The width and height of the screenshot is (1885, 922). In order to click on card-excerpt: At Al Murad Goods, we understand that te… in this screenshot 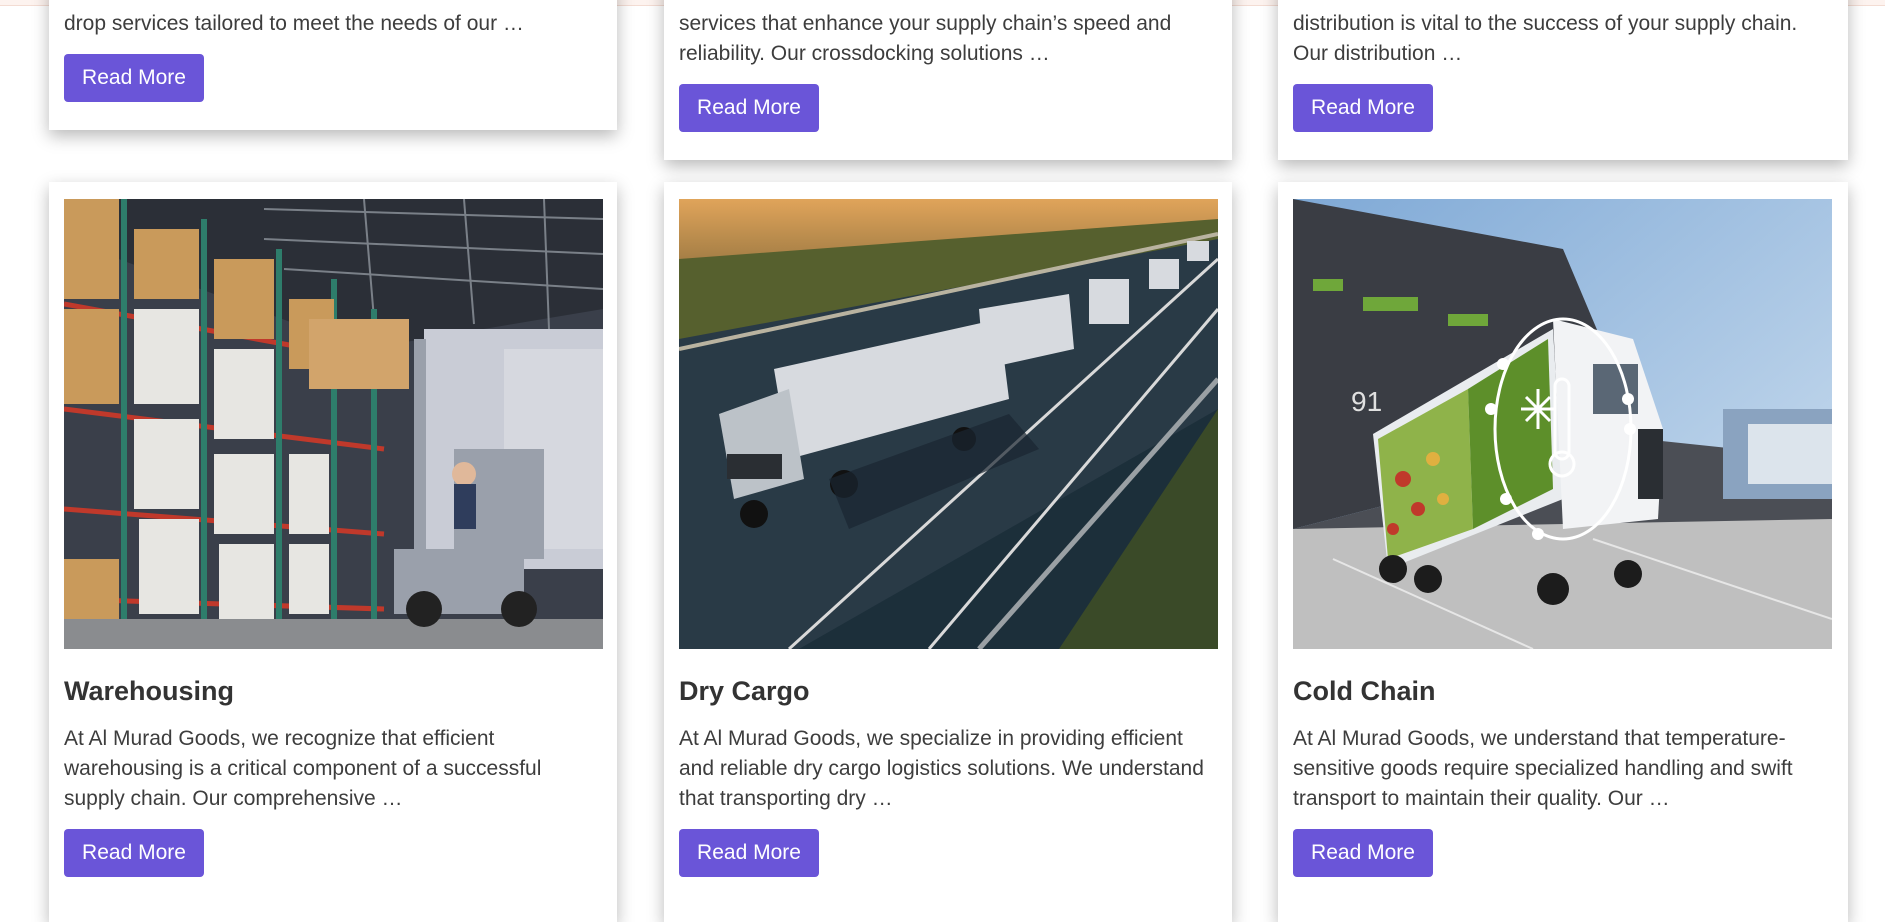, I will do `click(1543, 768)`.